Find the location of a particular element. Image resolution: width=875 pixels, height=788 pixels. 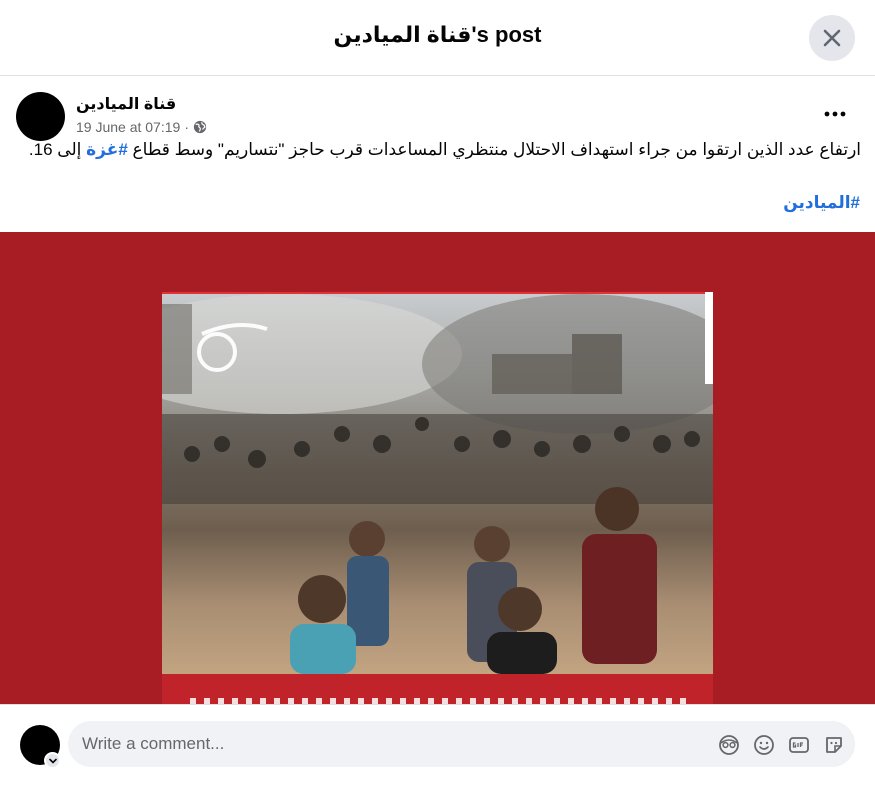

comment-tools is located at coordinates (781, 744).